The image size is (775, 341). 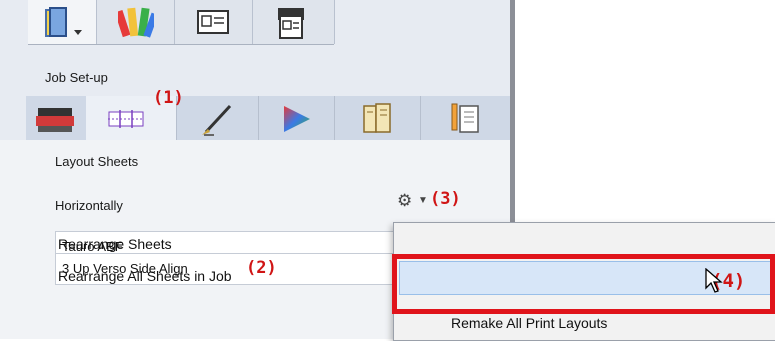 I want to click on id-card-icon, so click(x=213, y=22).